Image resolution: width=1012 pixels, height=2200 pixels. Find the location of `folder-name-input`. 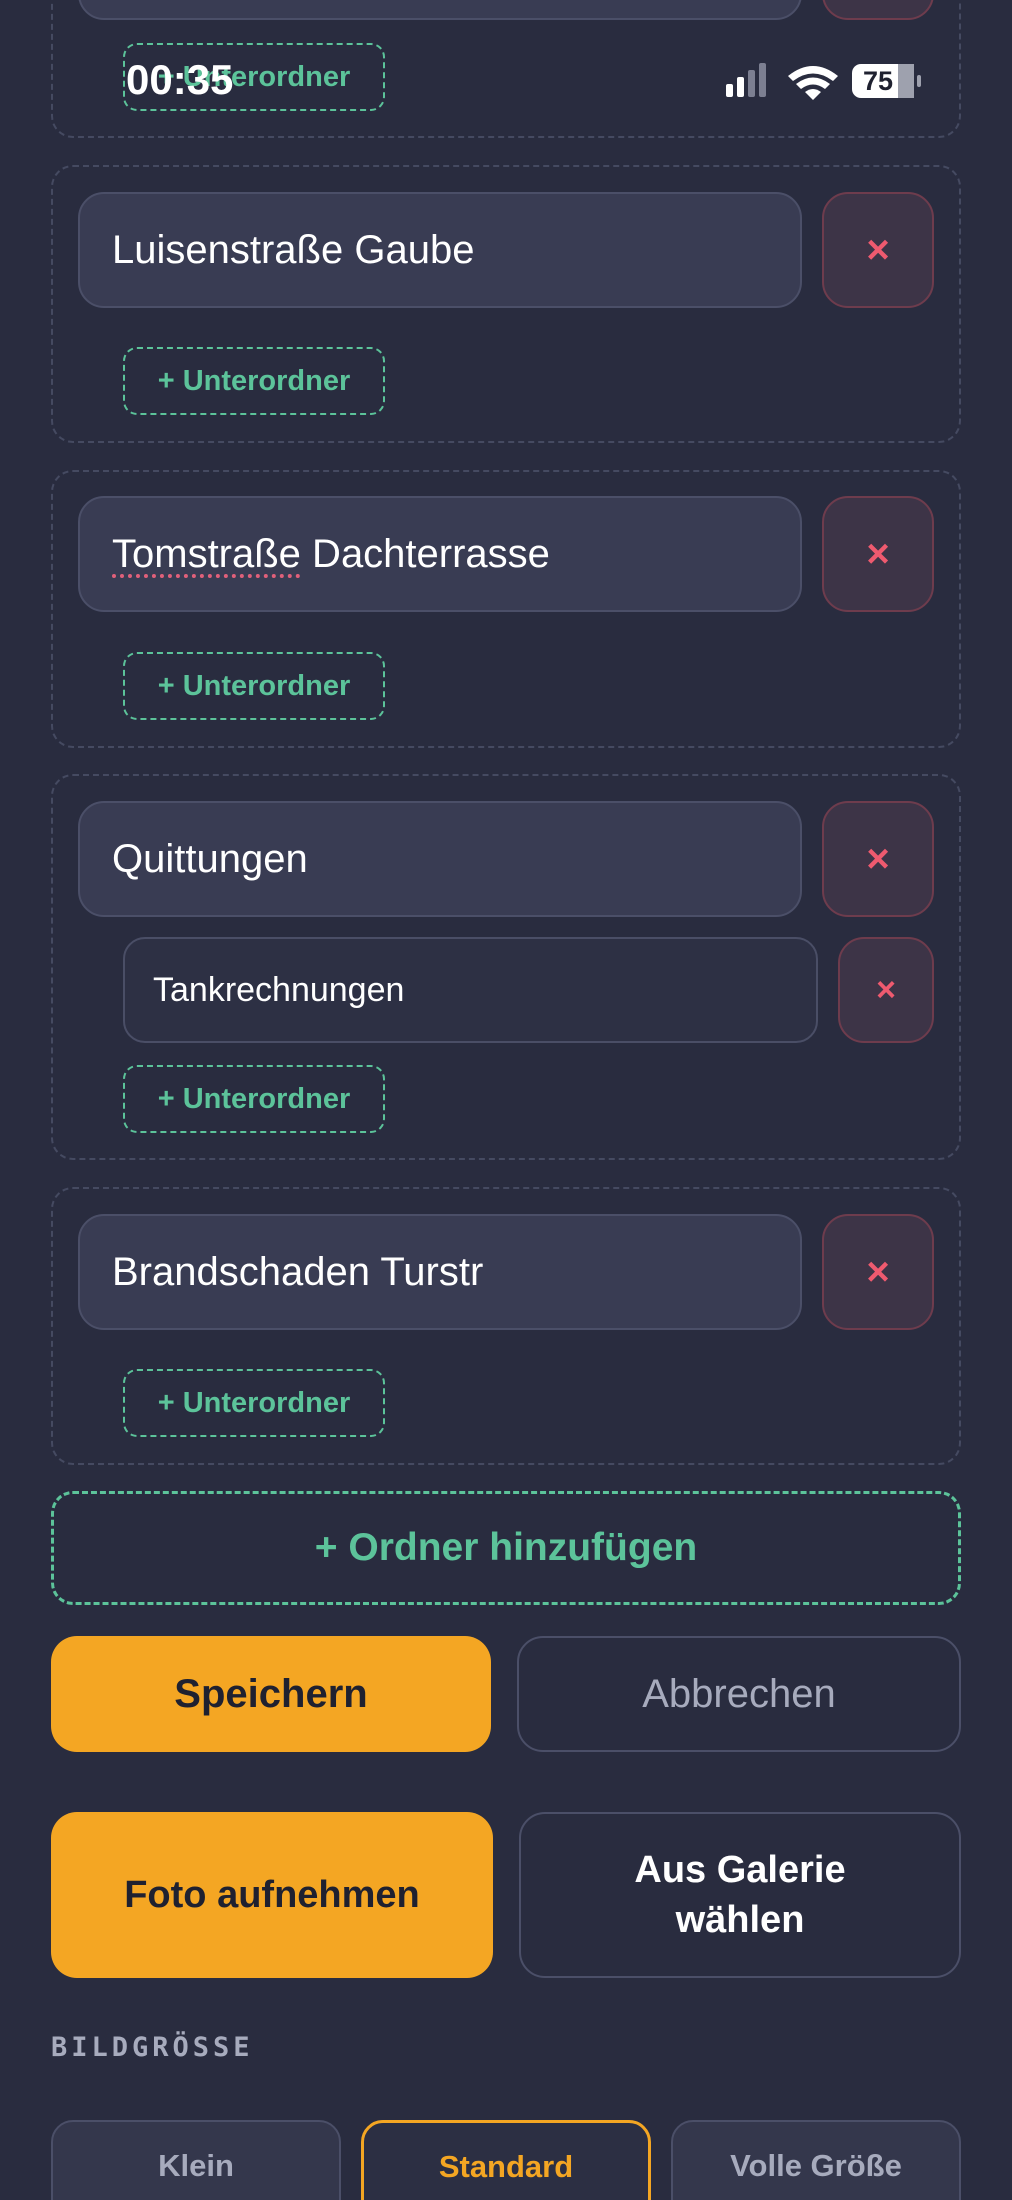

folder-name-input is located at coordinates (440, 10).